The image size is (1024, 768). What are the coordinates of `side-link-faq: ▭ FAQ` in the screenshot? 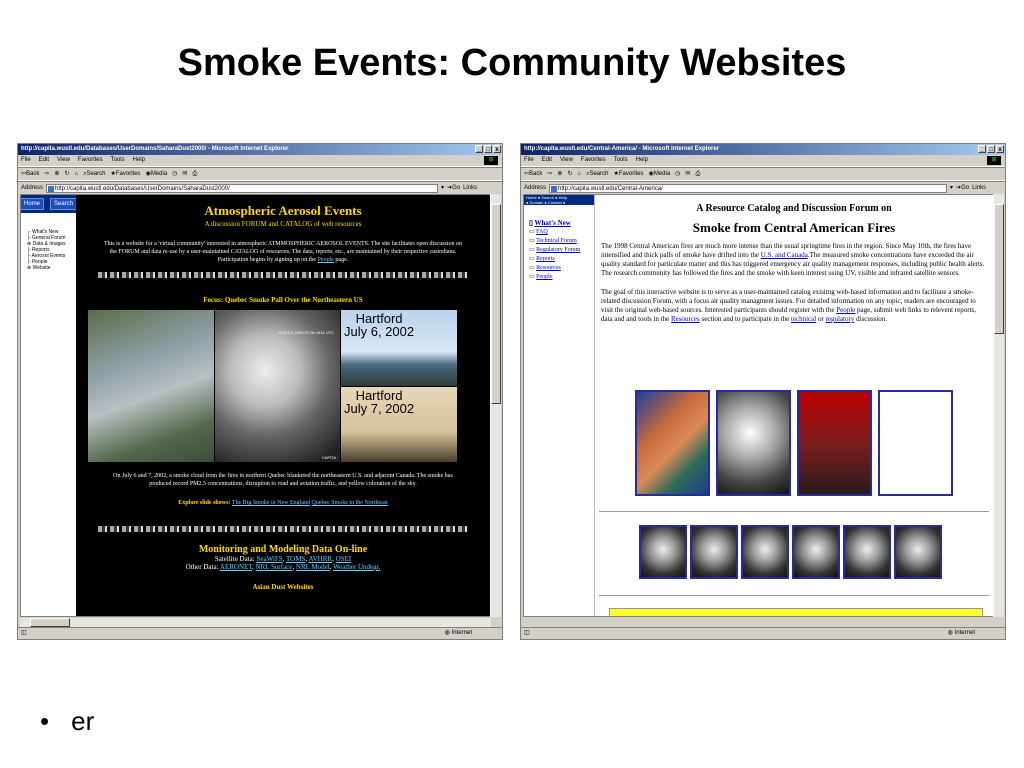 It's located at (561, 232).